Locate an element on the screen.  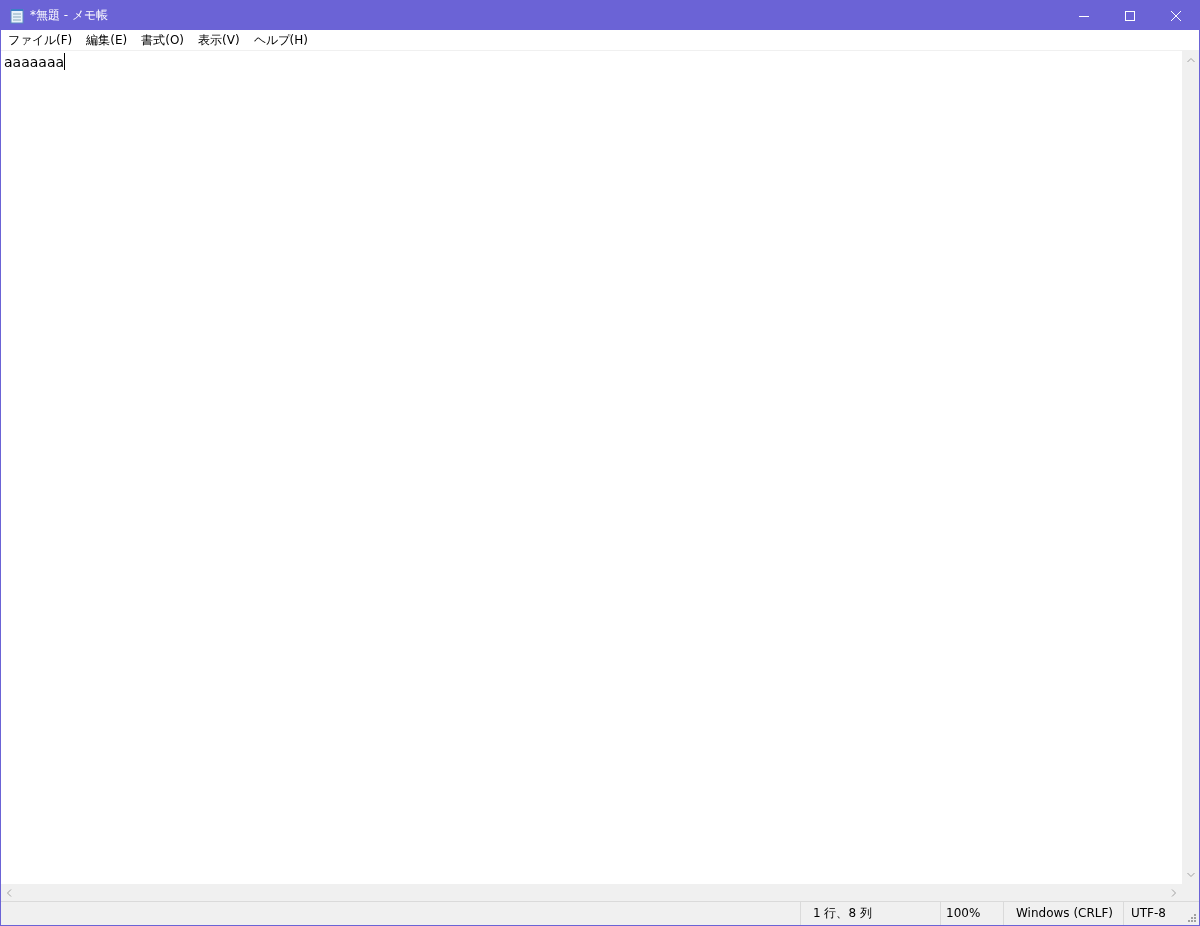
maximize-icon is located at coordinates (1130, 15).